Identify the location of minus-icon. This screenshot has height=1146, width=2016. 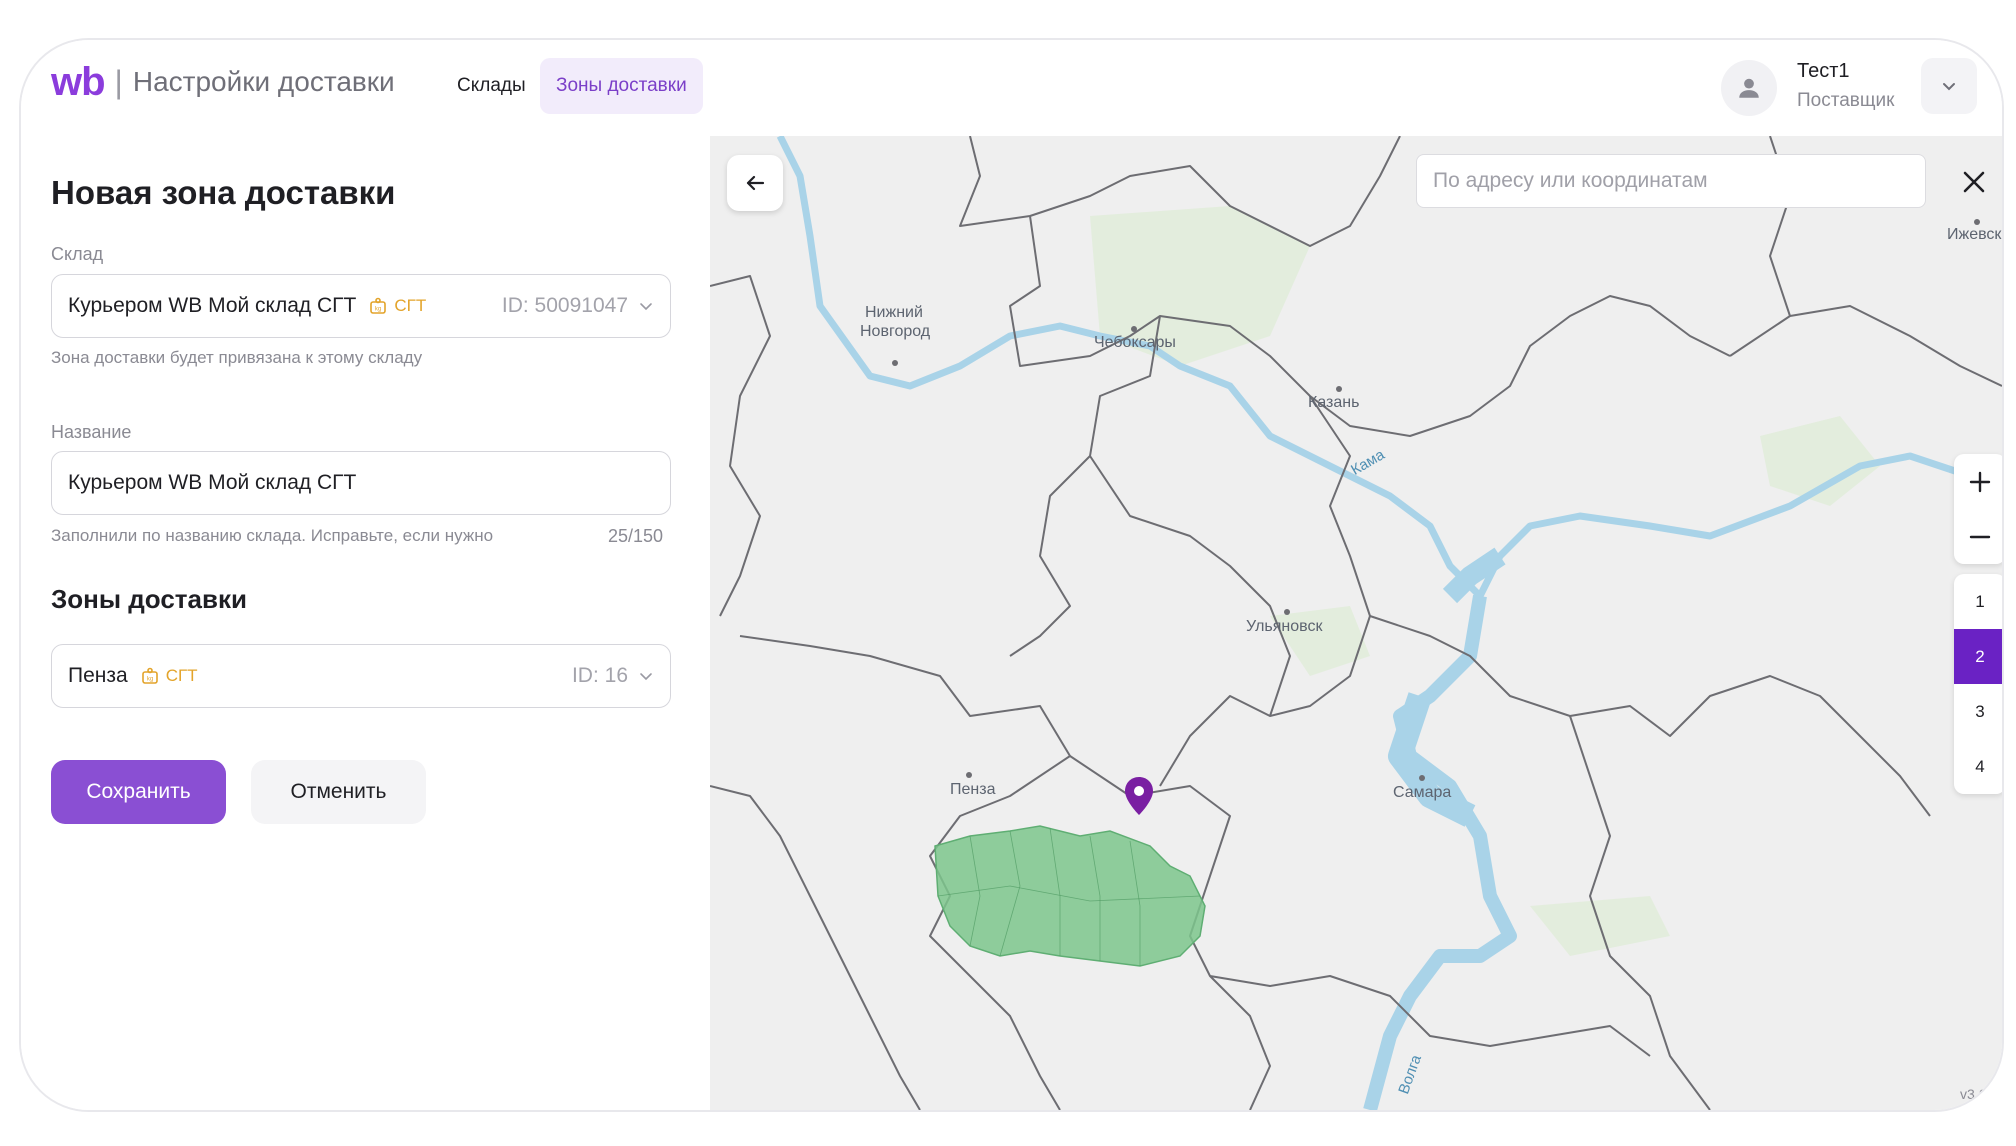
(1980, 536).